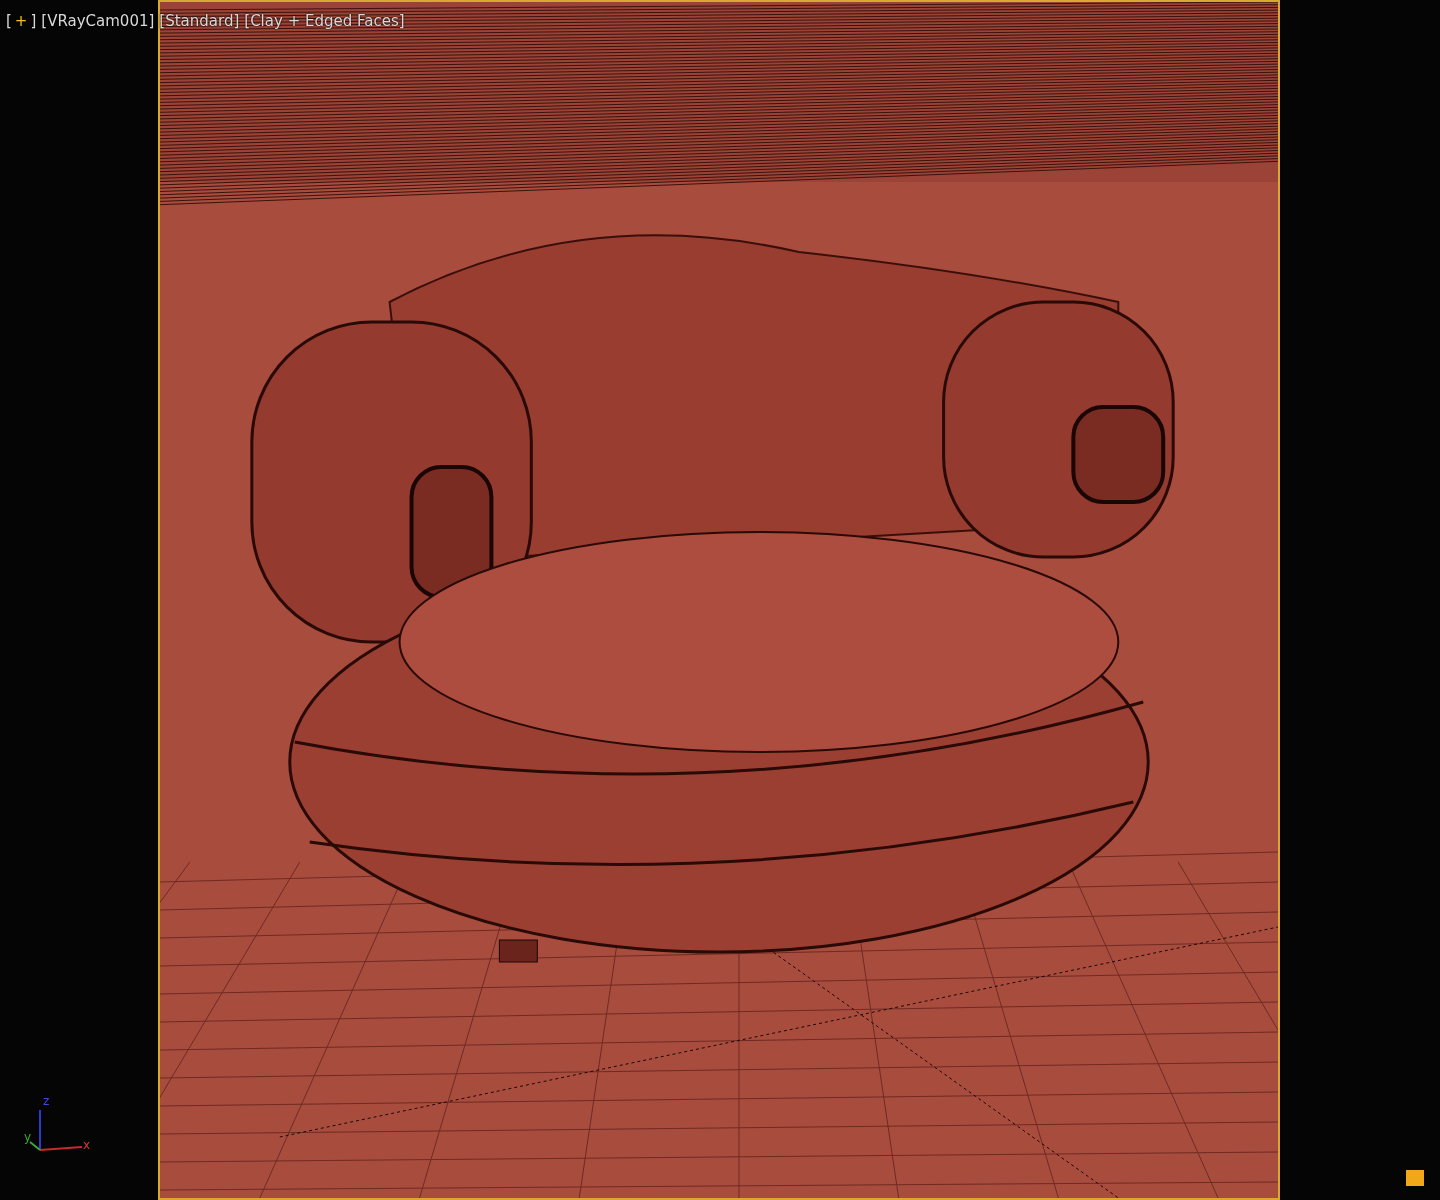 This screenshot has height=1200, width=1440. Describe the element at coordinates (199, 21) in the screenshot. I see `viewport-label: [Standard]` at that location.